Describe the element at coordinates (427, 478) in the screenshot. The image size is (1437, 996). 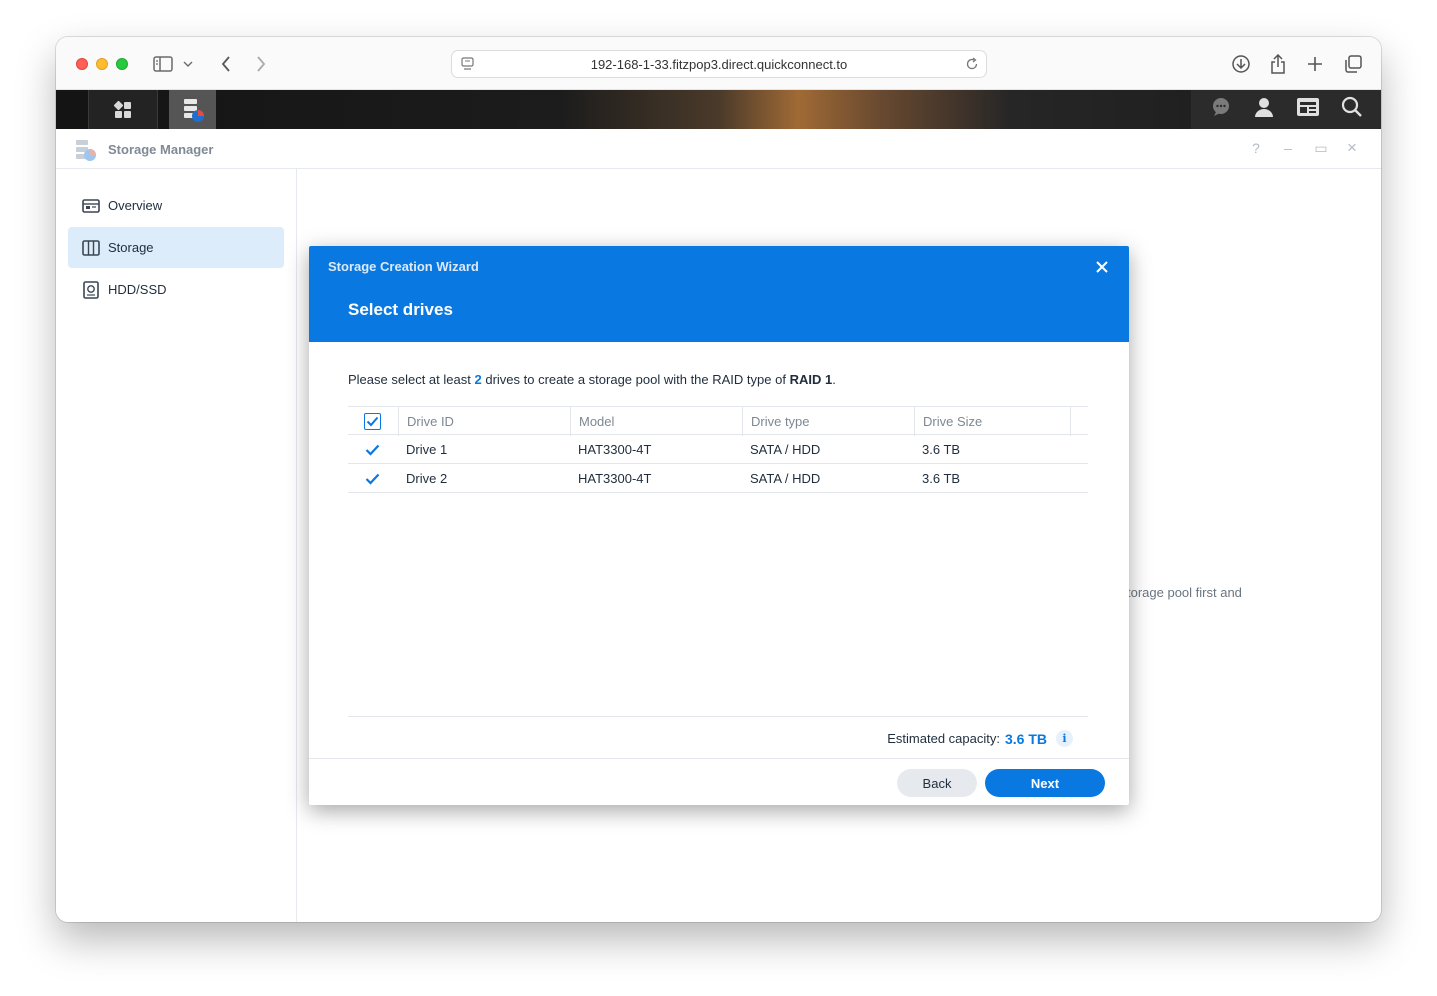
I see `drive-id-cell: Drive 2` at that location.